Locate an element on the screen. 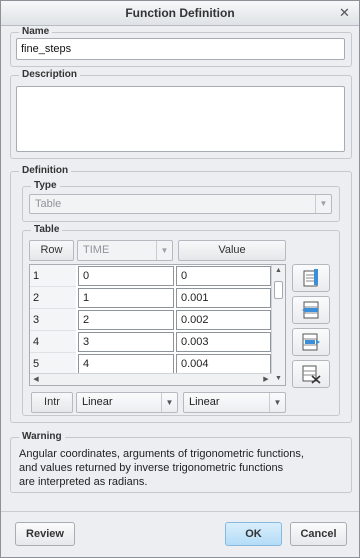  value-cell: 0 is located at coordinates (223, 276).